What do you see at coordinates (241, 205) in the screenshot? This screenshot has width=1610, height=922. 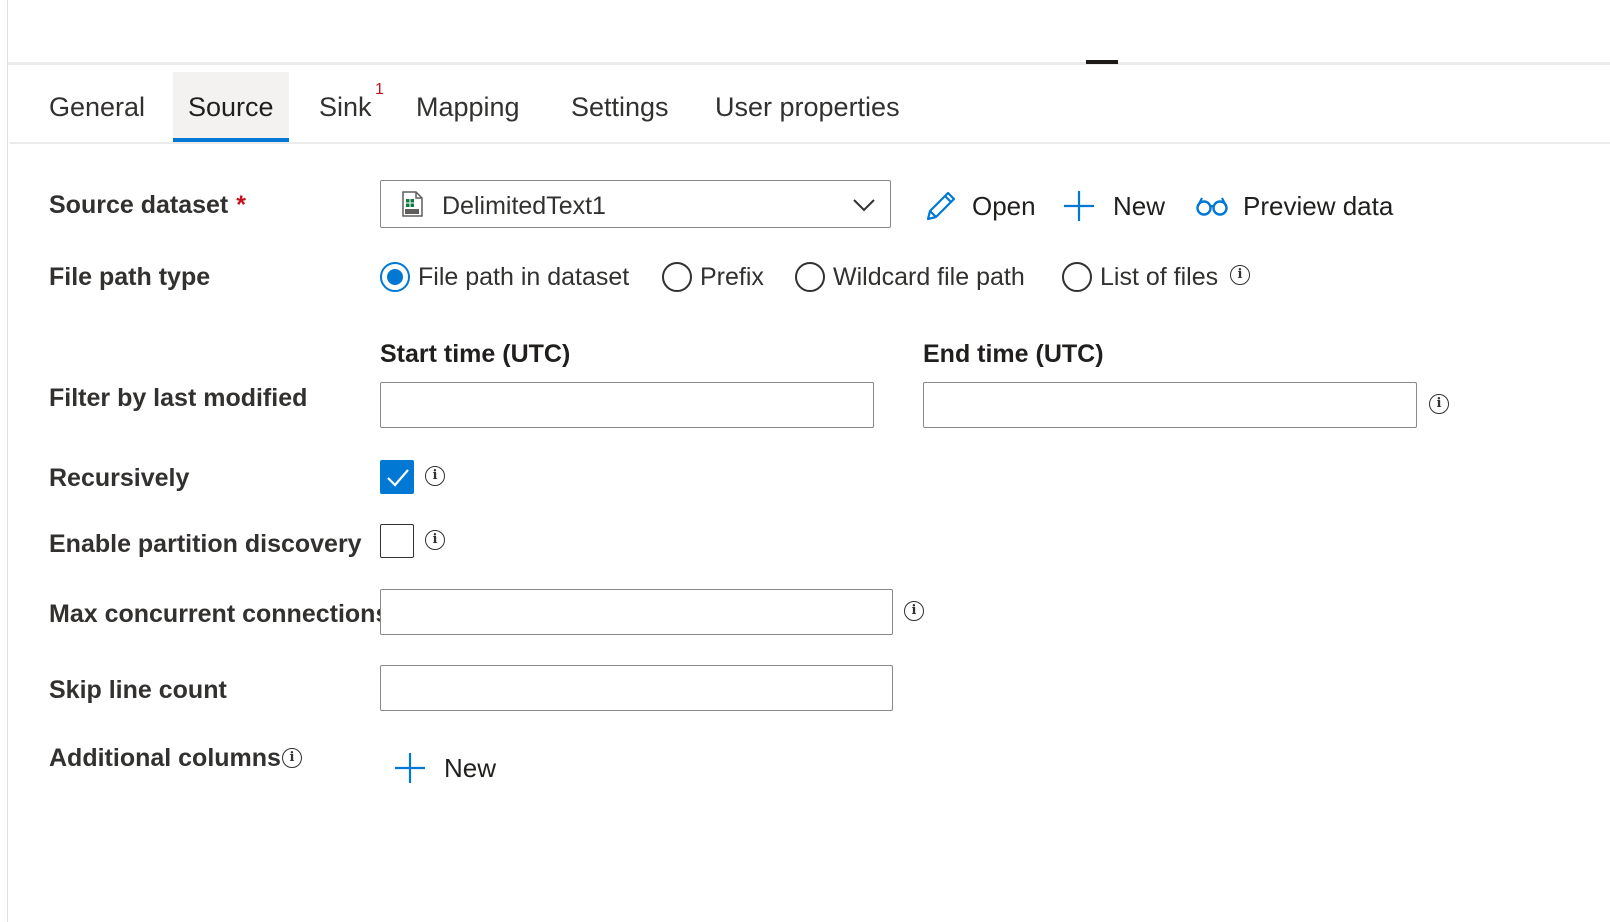 I see `required-mark: *` at bounding box center [241, 205].